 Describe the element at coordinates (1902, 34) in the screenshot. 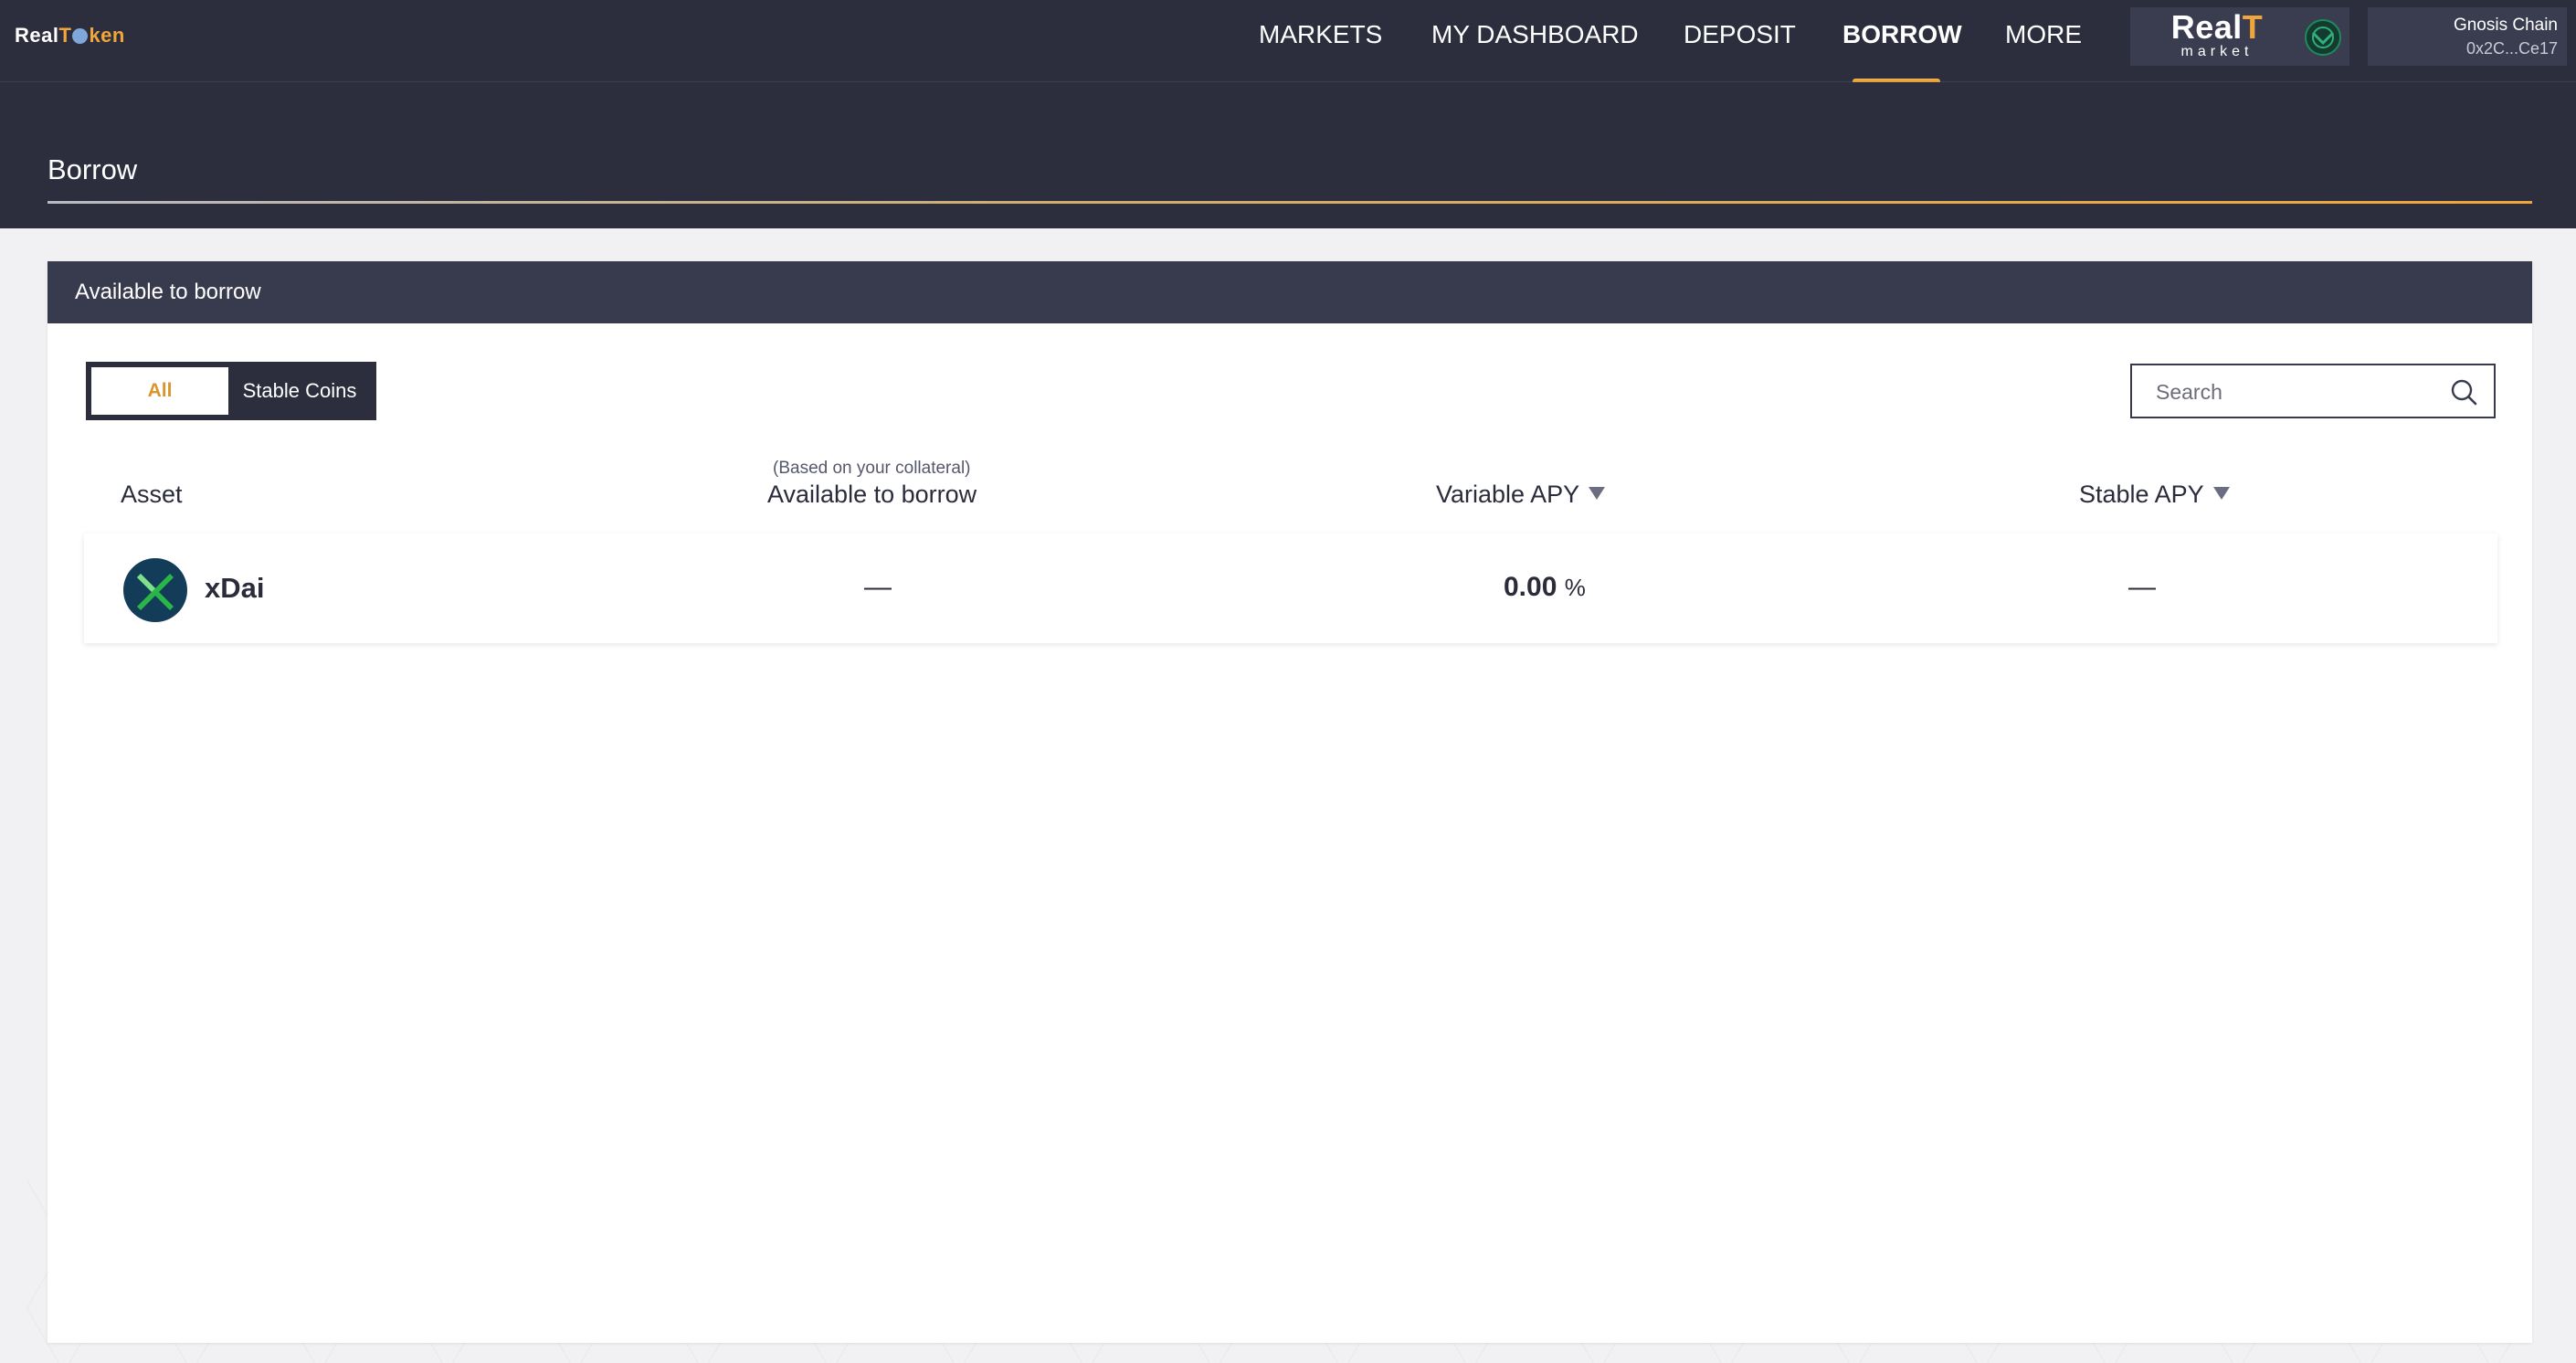

I see `nav-borrow: BORROW` at that location.